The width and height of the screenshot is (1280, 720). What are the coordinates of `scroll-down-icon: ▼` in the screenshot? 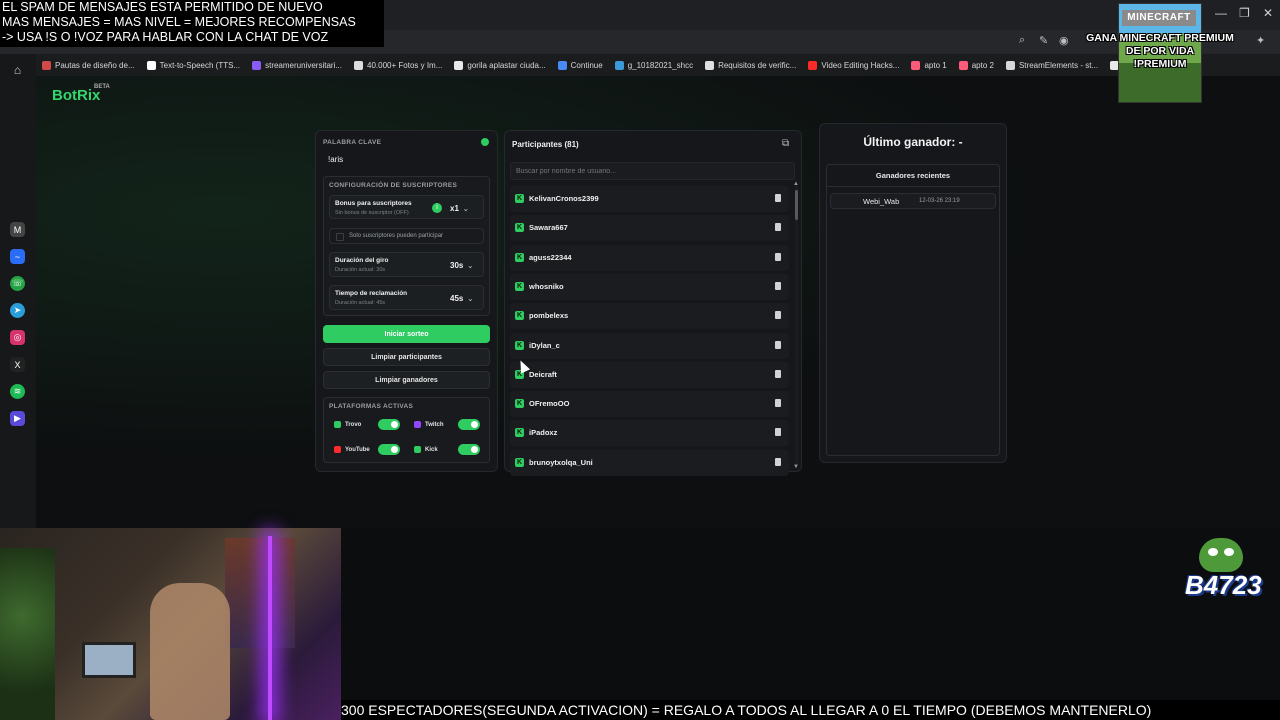 It's located at (796, 467).